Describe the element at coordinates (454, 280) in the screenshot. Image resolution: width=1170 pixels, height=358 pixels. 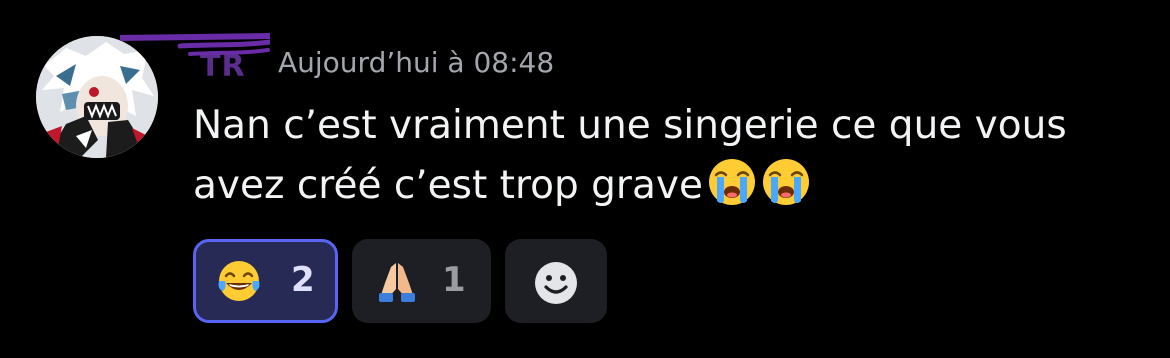
I see `reaction-count: 1` at that location.